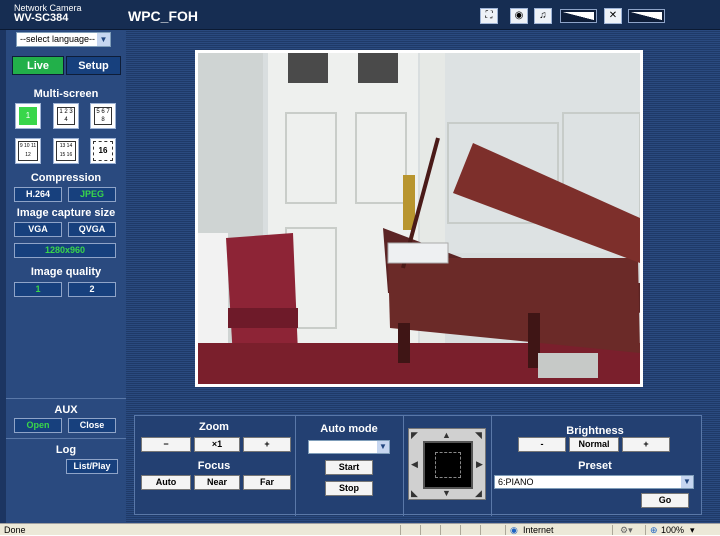 The image size is (720, 536). I want to click on mic-volume-slider, so click(646, 16).